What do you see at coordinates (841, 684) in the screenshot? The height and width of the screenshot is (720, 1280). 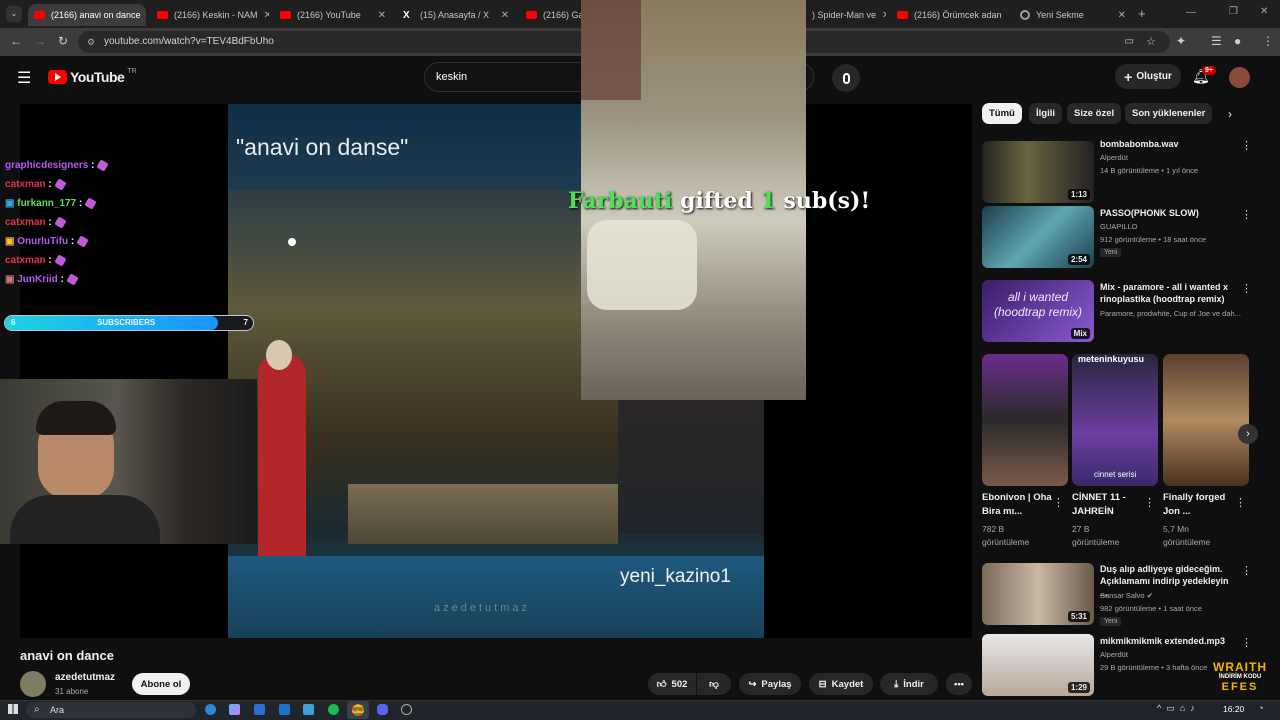 I see `save-button: ⊟ Kaydet` at bounding box center [841, 684].